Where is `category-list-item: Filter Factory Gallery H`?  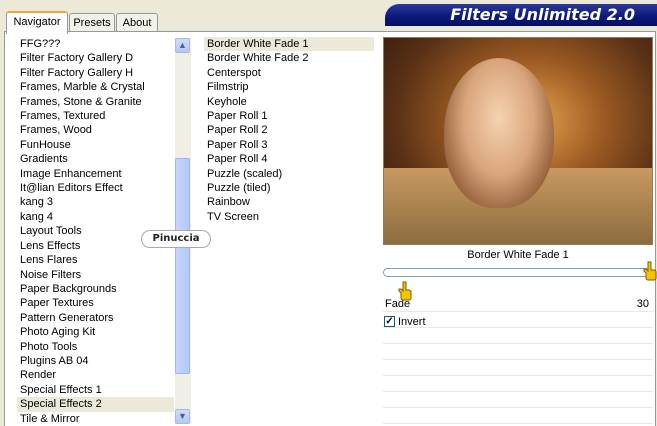 category-list-item: Filter Factory Gallery H is located at coordinates (95, 73).